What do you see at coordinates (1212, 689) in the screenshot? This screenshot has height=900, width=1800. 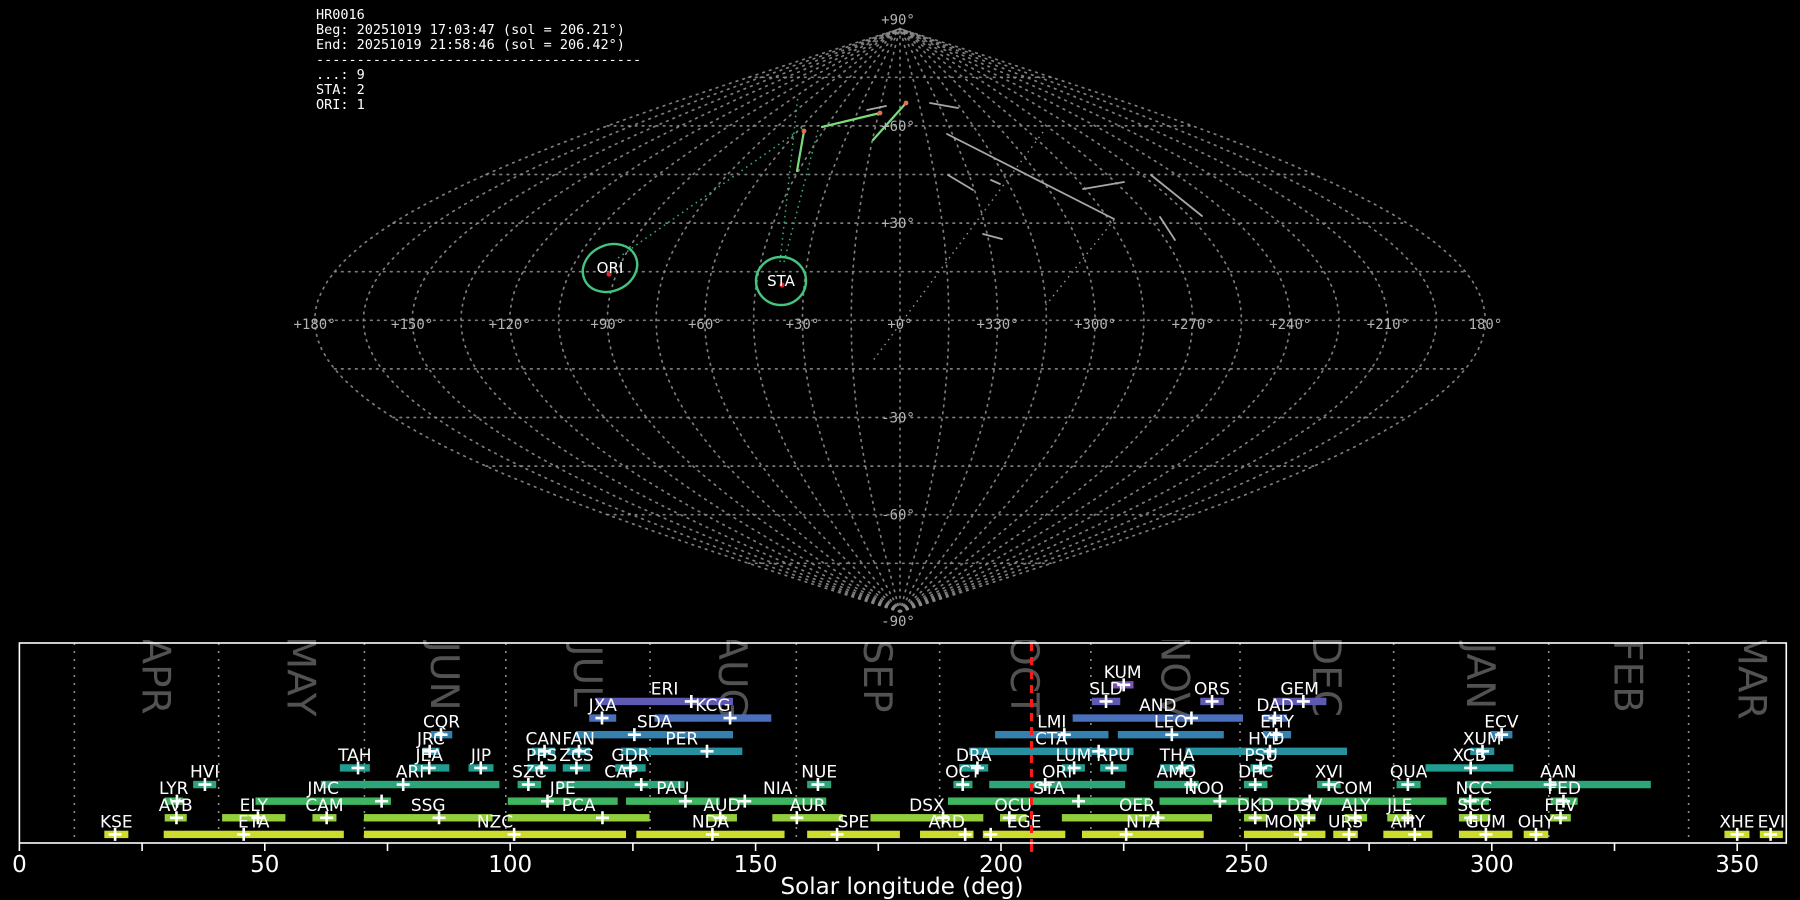 I see `shower-label-ORS: ORS` at bounding box center [1212, 689].